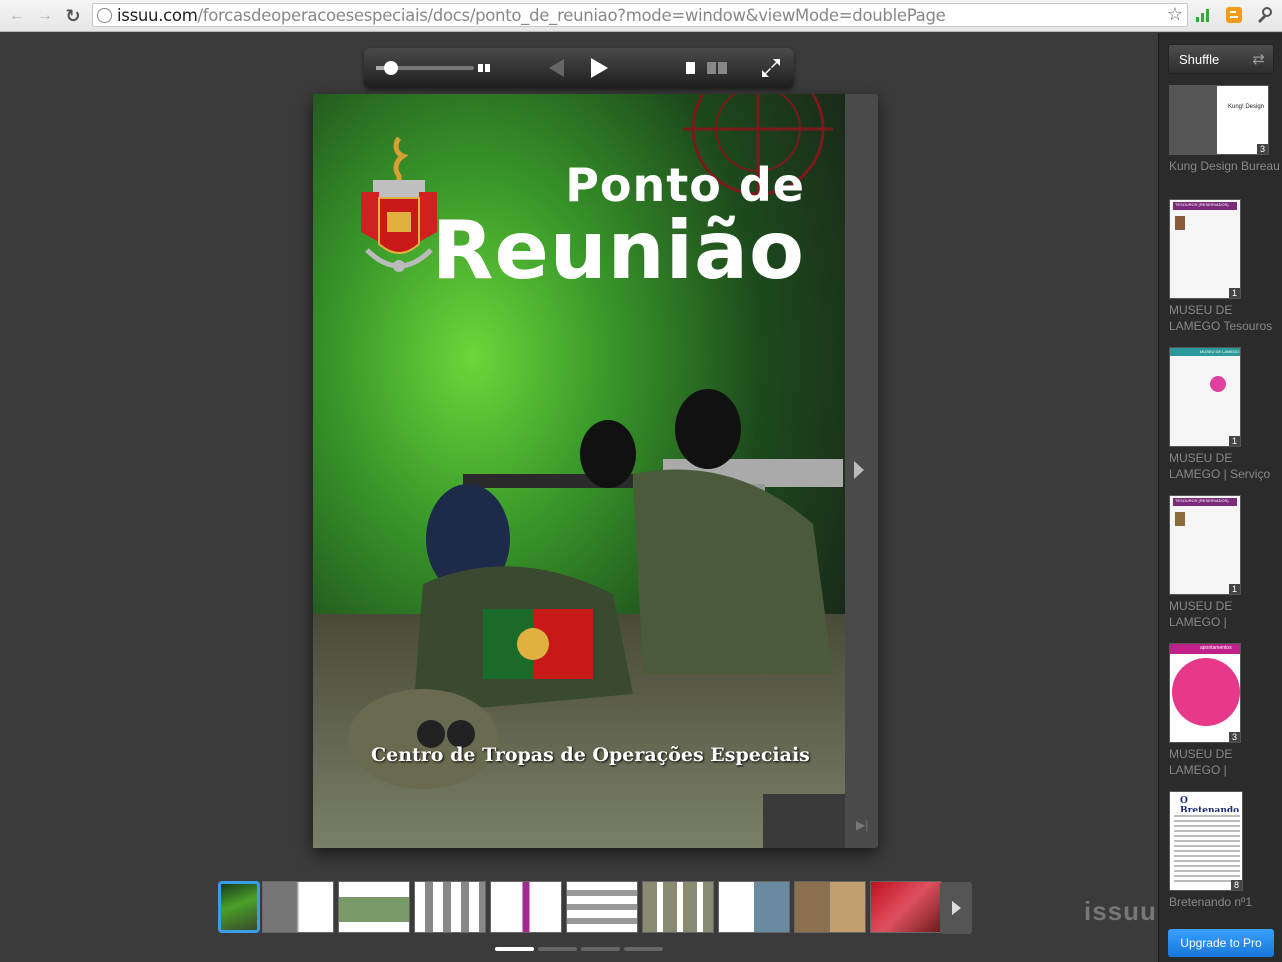 Image resolution: width=1282 pixels, height=962 pixels. What do you see at coordinates (391, 68) in the screenshot?
I see `zoom-slider-knob` at bounding box center [391, 68].